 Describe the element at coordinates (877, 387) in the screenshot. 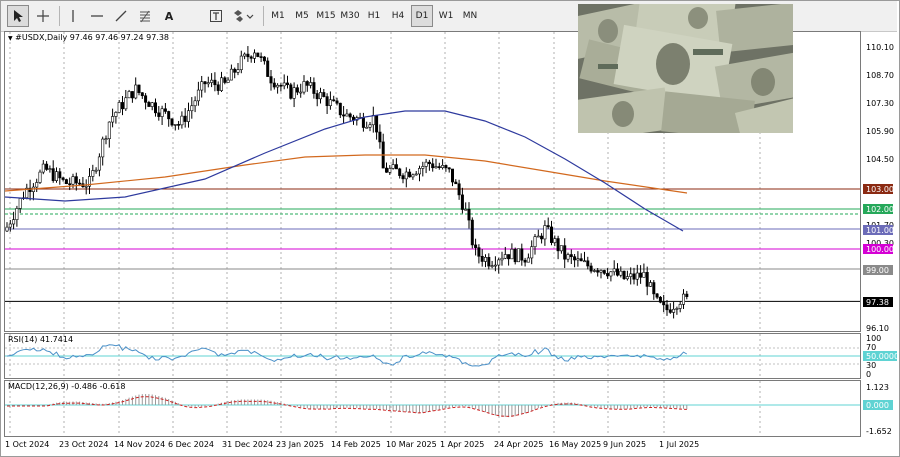

I see `macd-axis-label: 1.123` at that location.